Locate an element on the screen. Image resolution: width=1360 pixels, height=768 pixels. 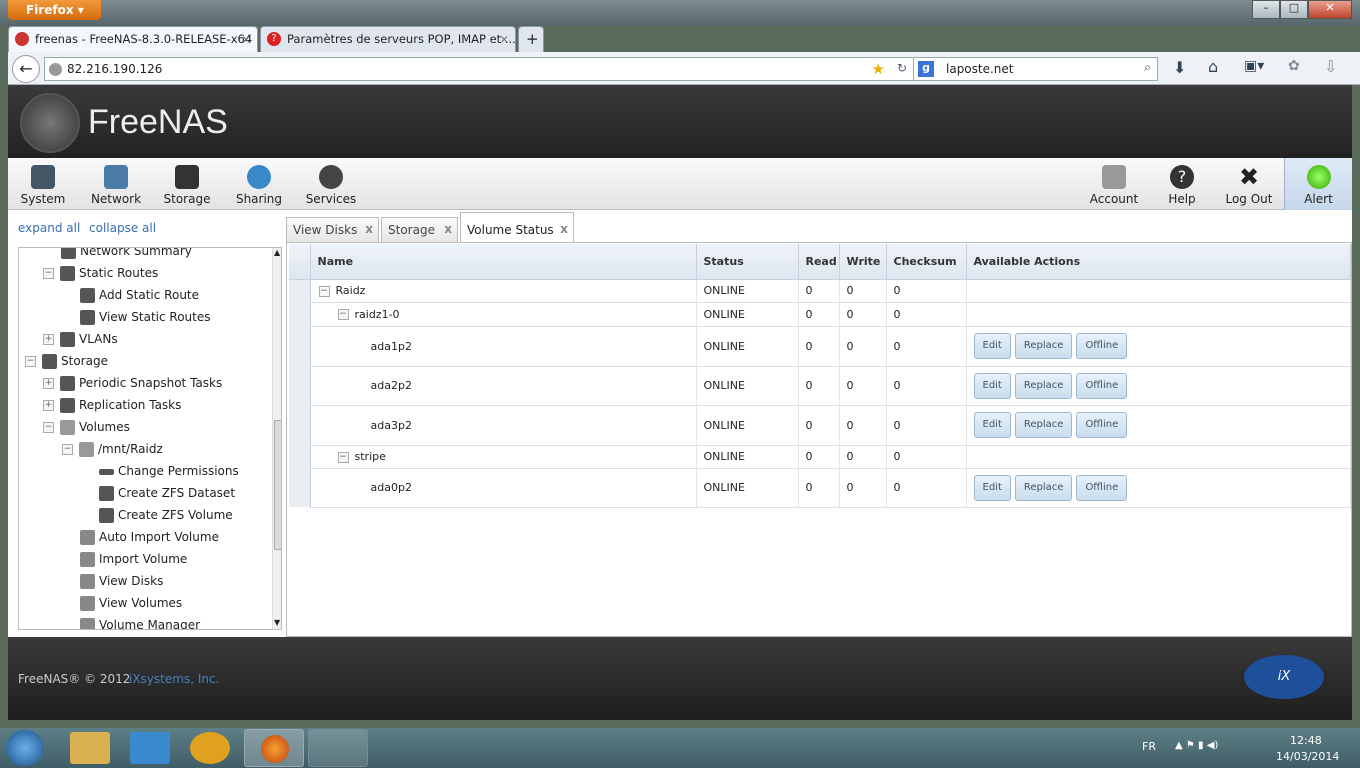
collapse-all-link: collapse all is located at coordinates (122, 228).